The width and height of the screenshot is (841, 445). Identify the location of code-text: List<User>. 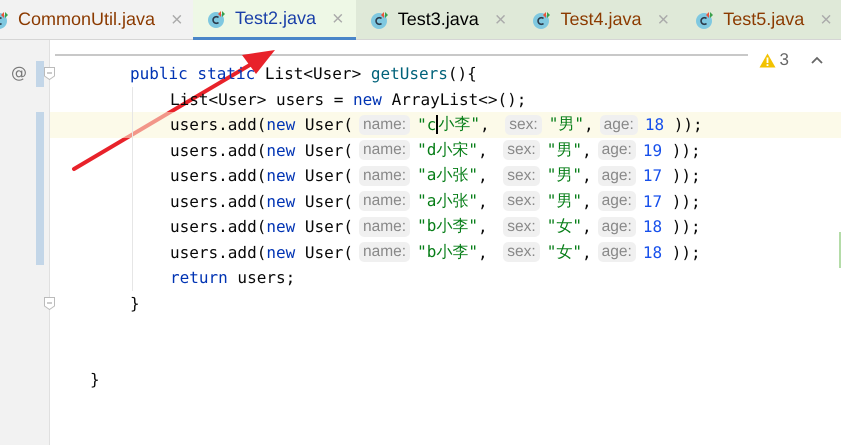
(313, 74).